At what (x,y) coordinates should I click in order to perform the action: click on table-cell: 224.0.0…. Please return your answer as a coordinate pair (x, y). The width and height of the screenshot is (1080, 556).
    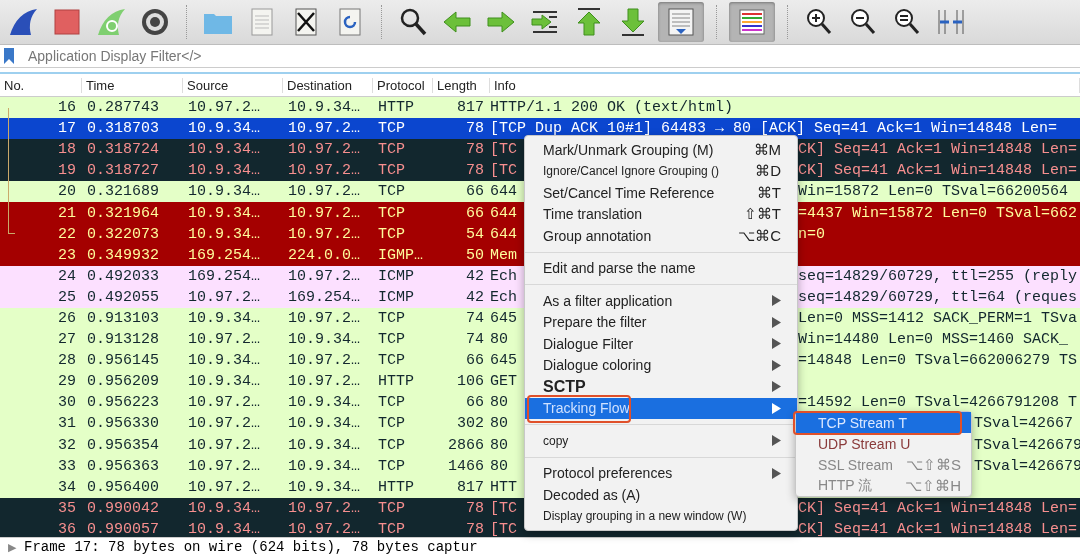
    Looking at the image, I should click on (324, 255).